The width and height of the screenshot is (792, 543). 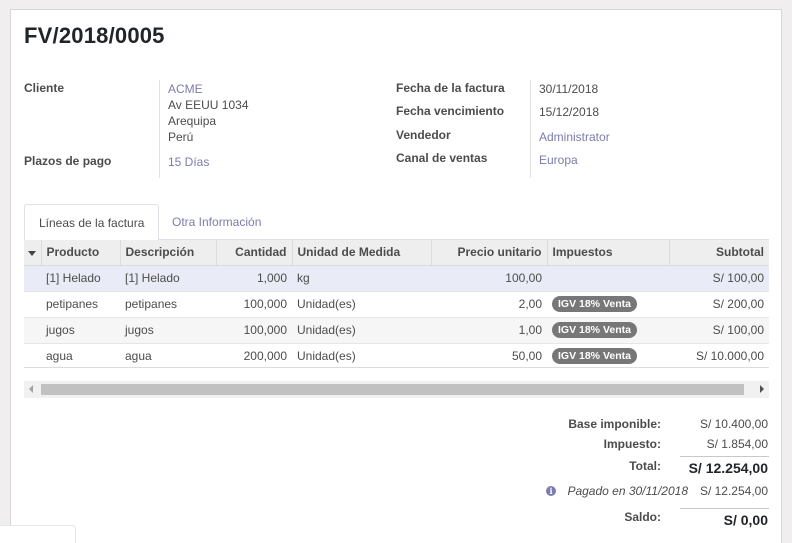 What do you see at coordinates (181, 137) in the screenshot?
I see `customer-address-line3: Perú` at bounding box center [181, 137].